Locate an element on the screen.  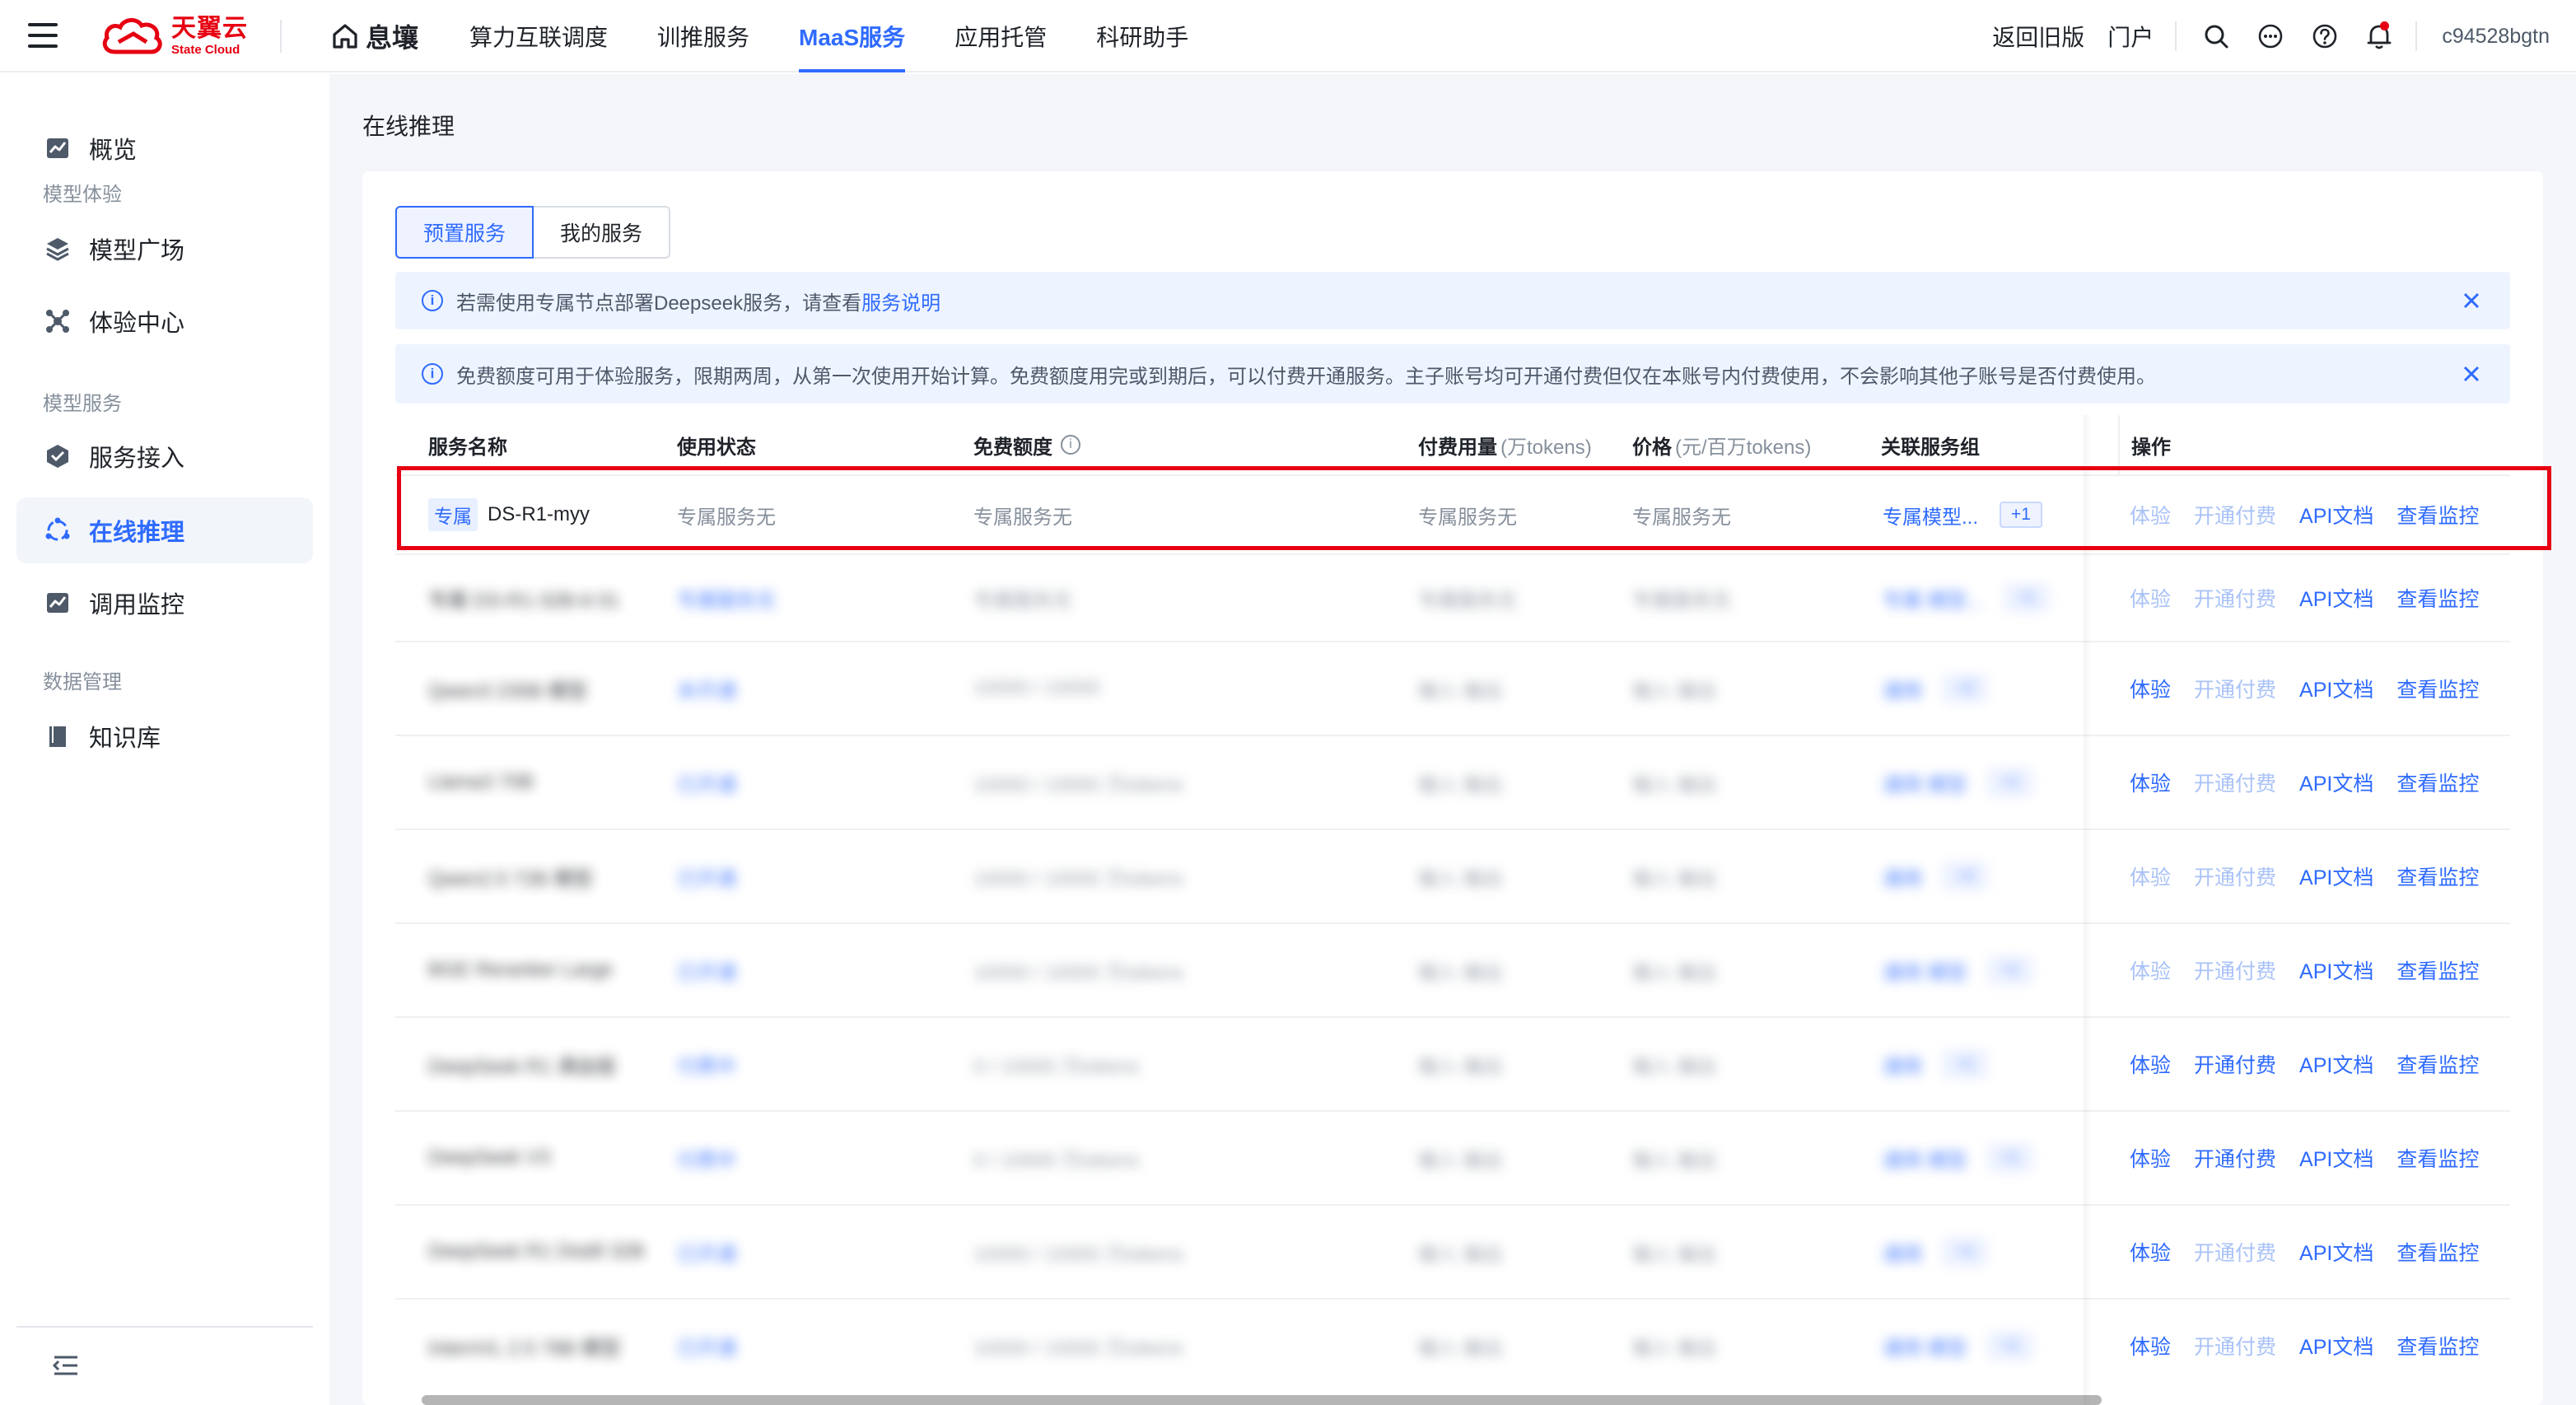
tab-my-services: 我的服务 is located at coordinates (602, 232).